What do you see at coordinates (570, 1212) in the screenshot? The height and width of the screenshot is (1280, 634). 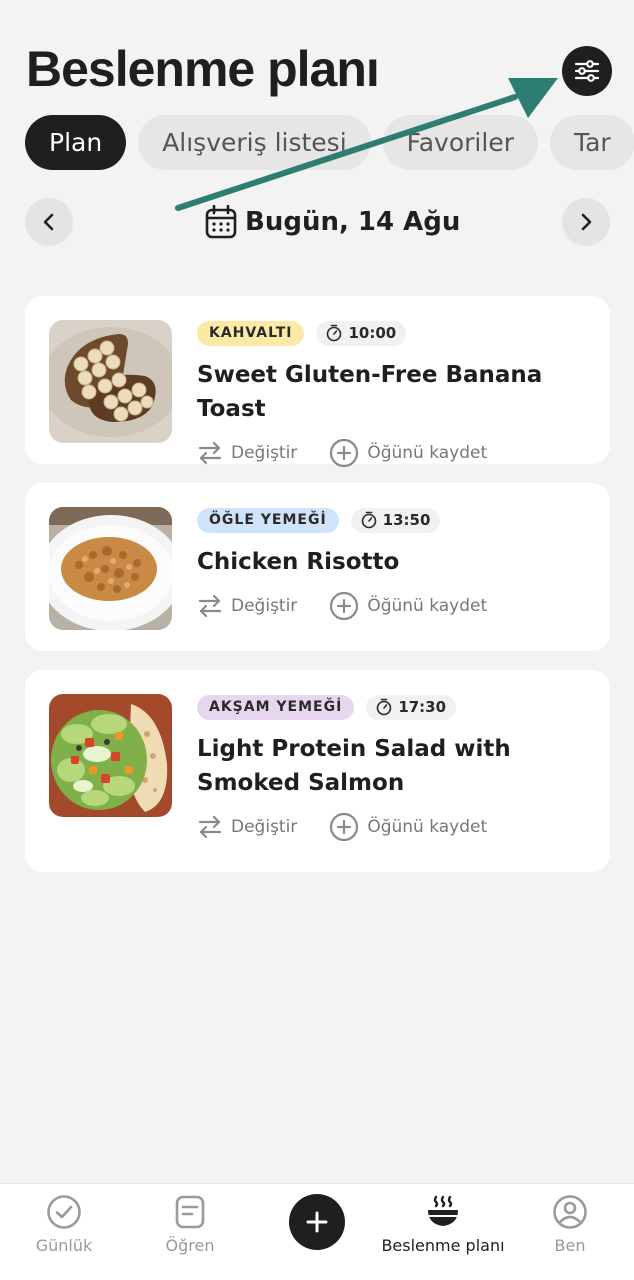 I see `profile-icon` at bounding box center [570, 1212].